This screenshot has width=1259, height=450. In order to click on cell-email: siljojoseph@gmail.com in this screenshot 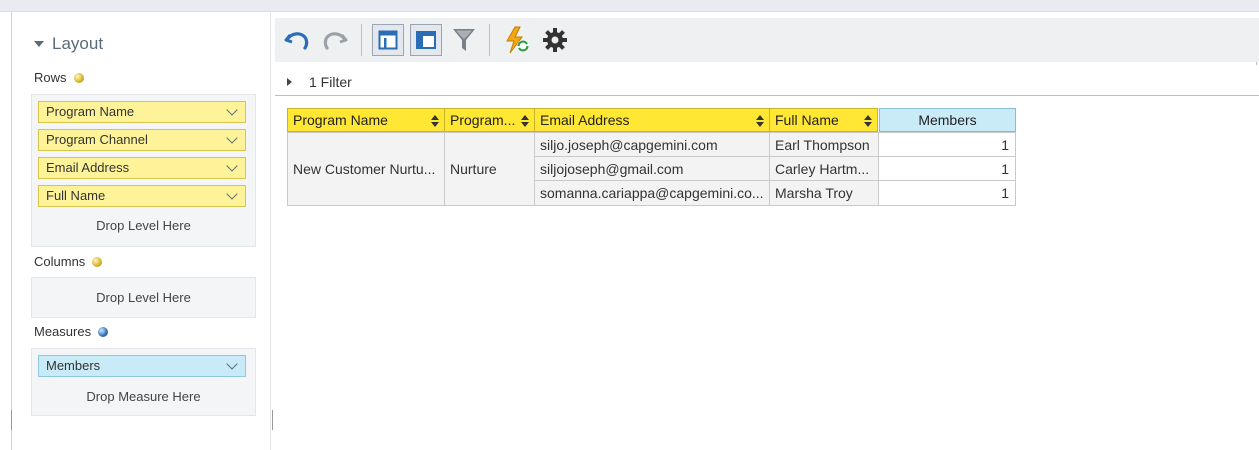, I will do `click(652, 168)`.